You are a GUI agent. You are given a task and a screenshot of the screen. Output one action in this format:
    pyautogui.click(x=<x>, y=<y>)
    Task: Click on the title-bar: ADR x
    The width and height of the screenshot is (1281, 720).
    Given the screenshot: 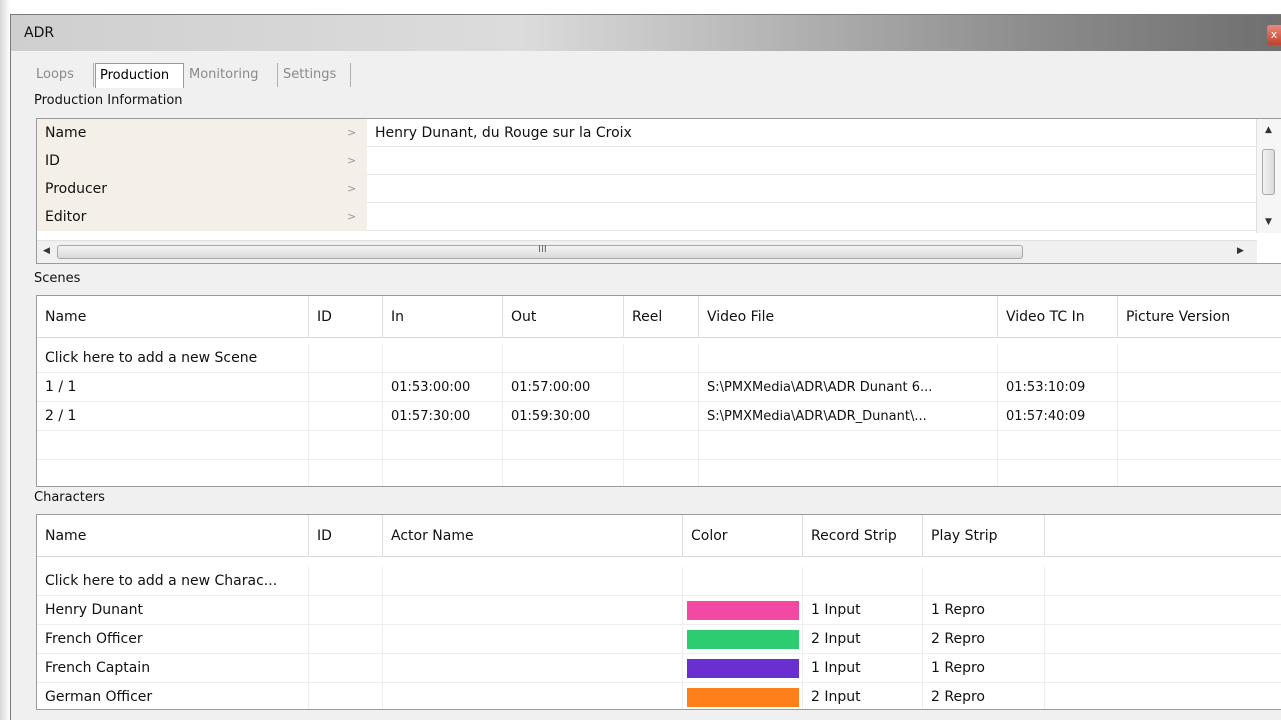 What is the action you would take?
    pyautogui.click(x=646, y=33)
    